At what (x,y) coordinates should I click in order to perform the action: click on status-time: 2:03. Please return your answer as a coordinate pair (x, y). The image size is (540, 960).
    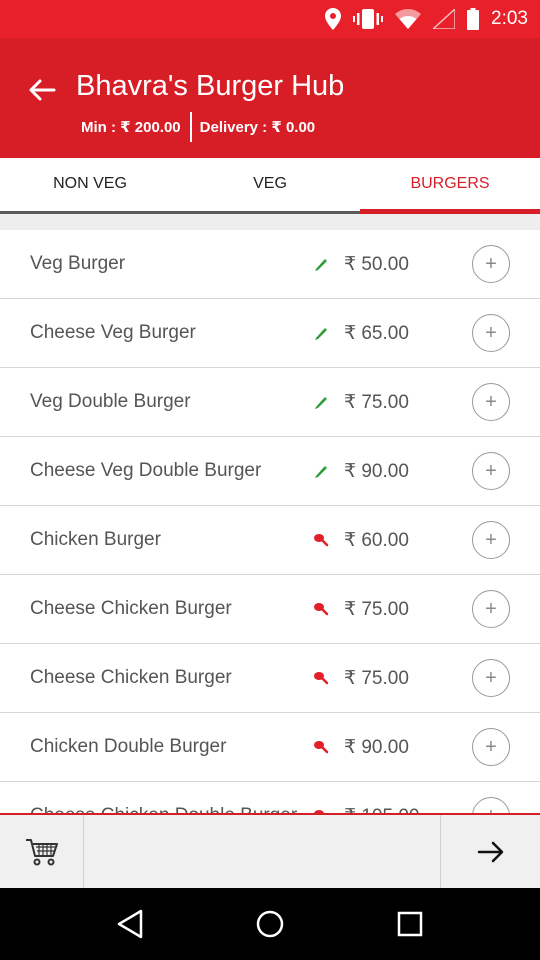
    Looking at the image, I should click on (509, 18).